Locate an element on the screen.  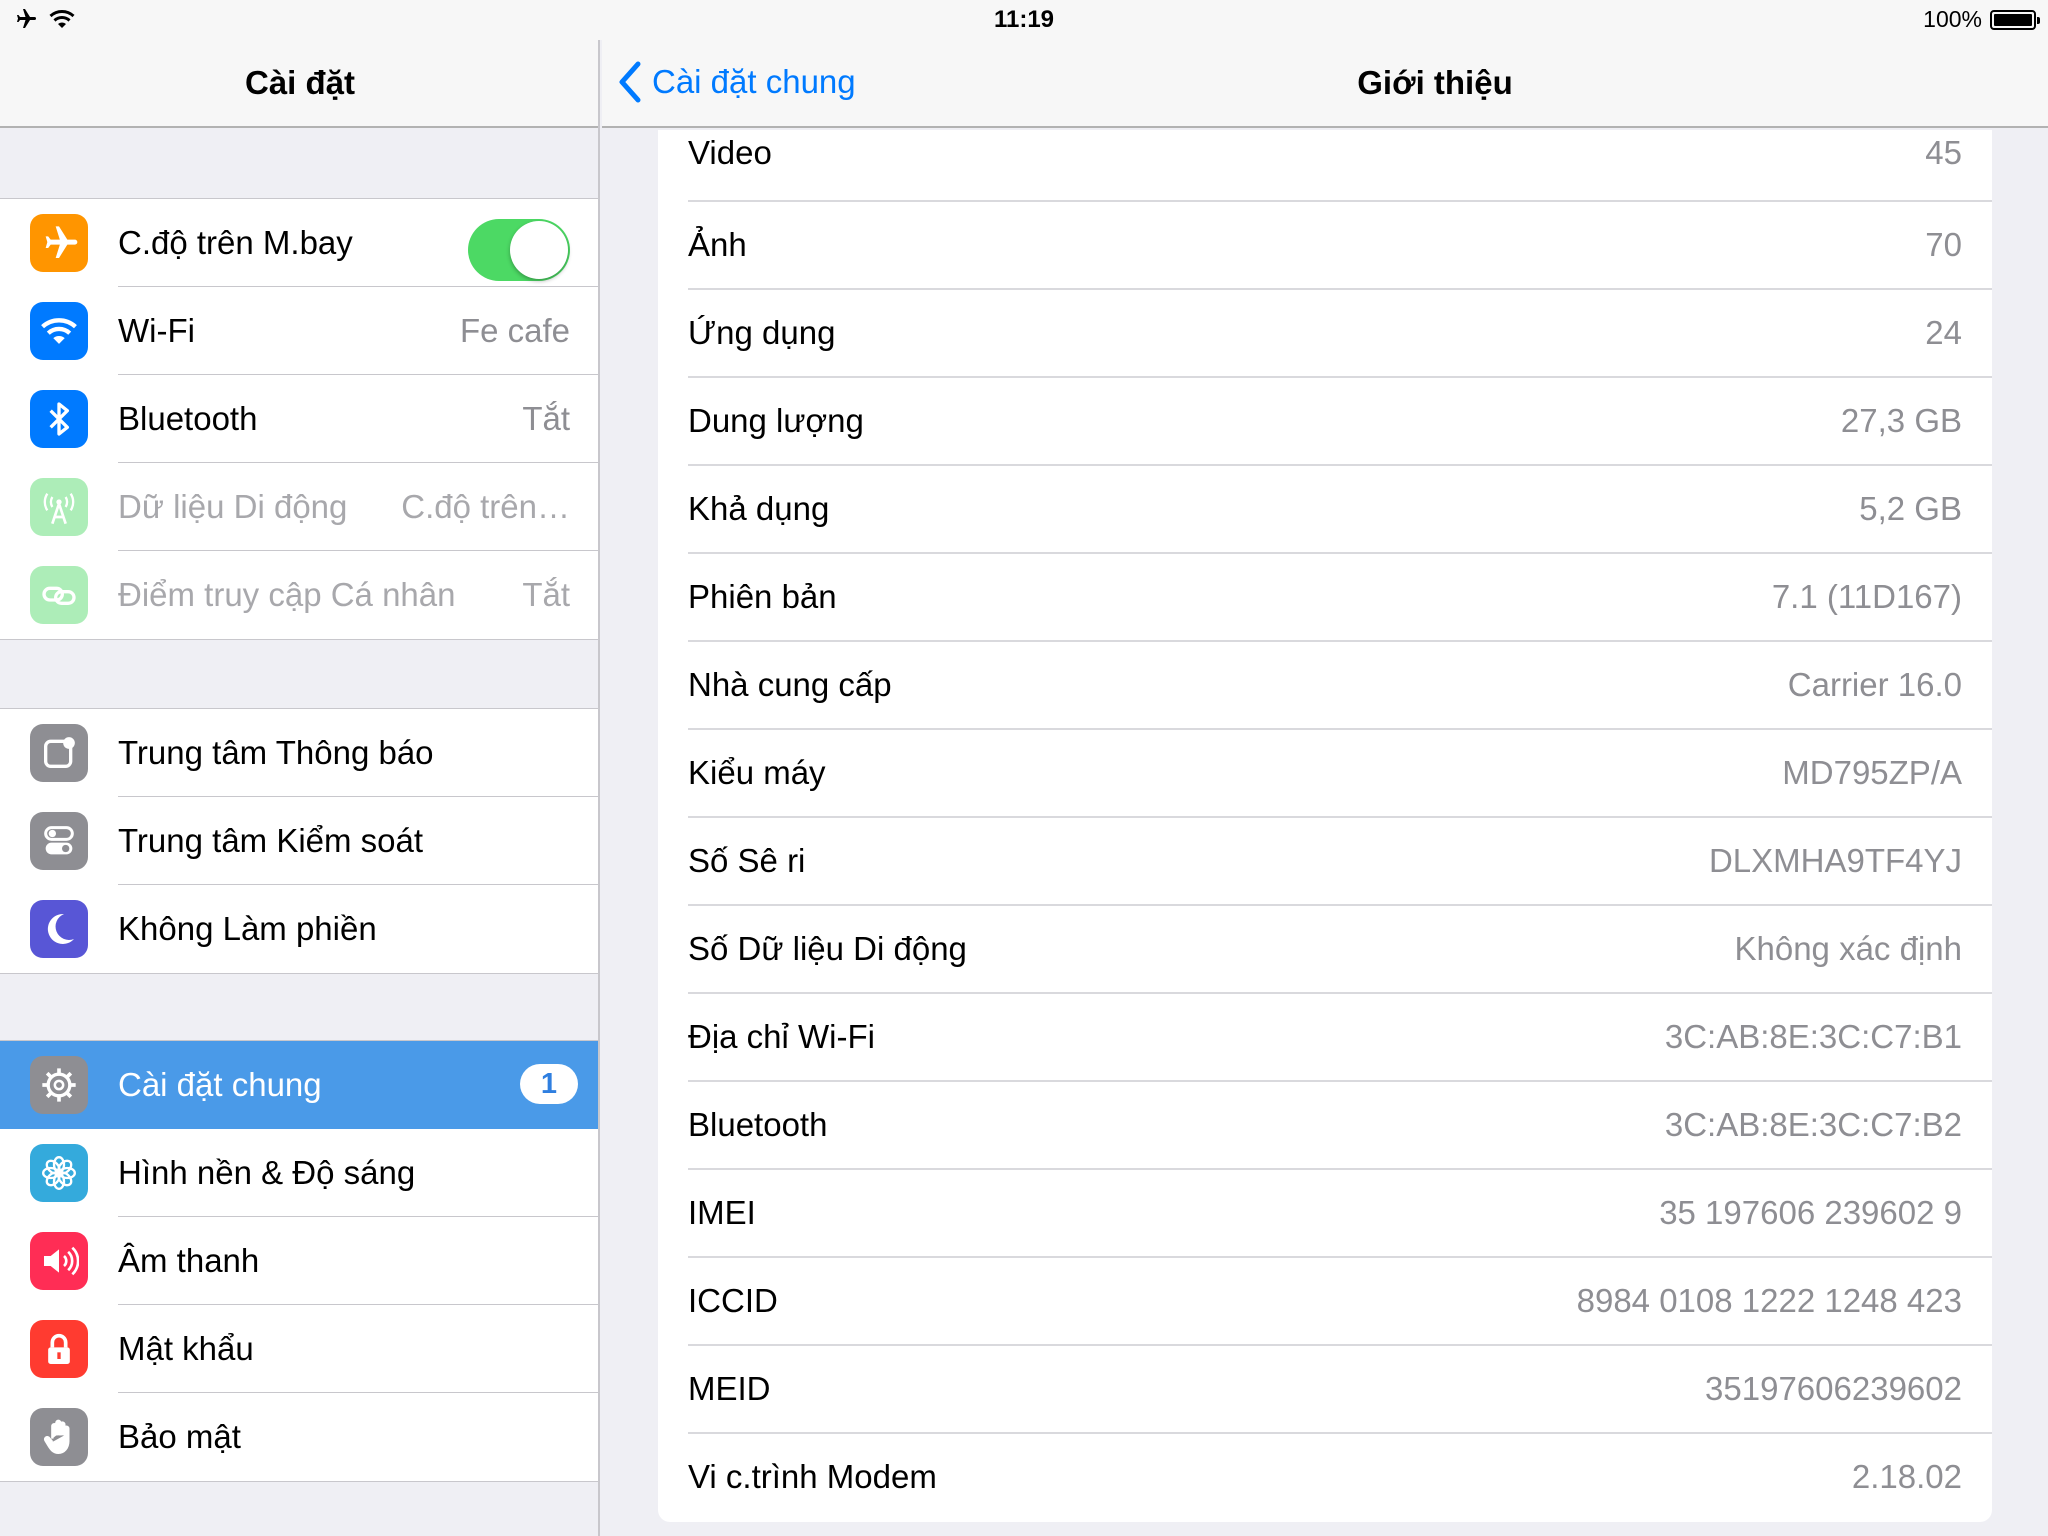
sidebar-item-notification-center: Trung tâm Thông báo is located at coordinates (299, 753).